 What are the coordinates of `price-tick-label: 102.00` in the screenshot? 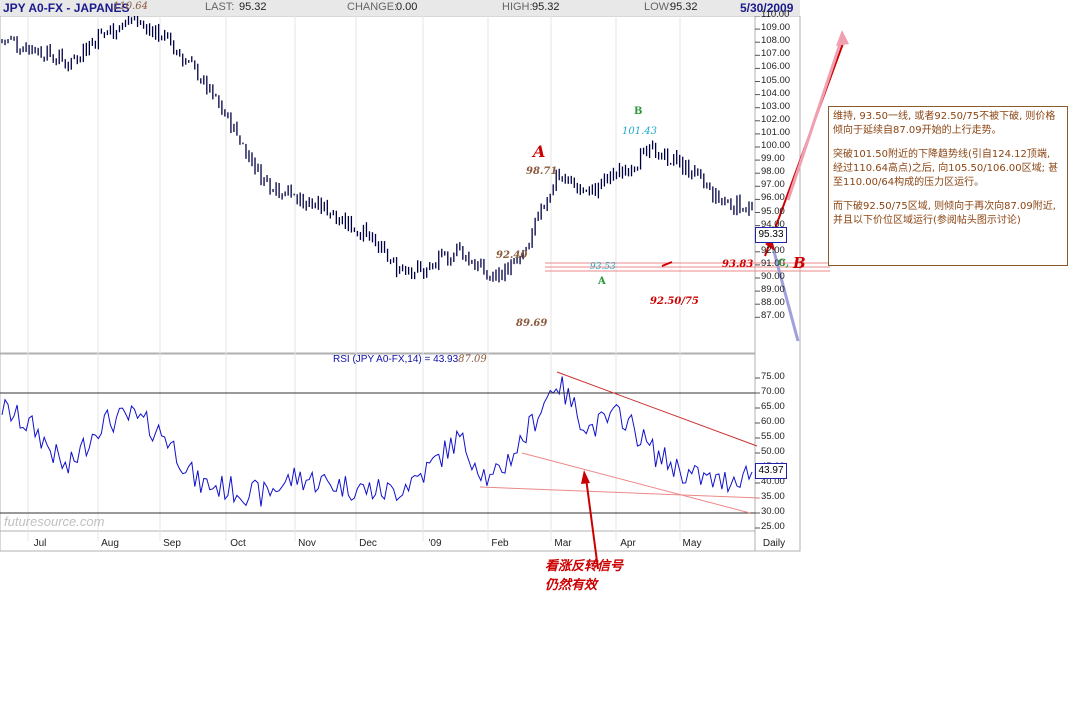 It's located at (776, 119).